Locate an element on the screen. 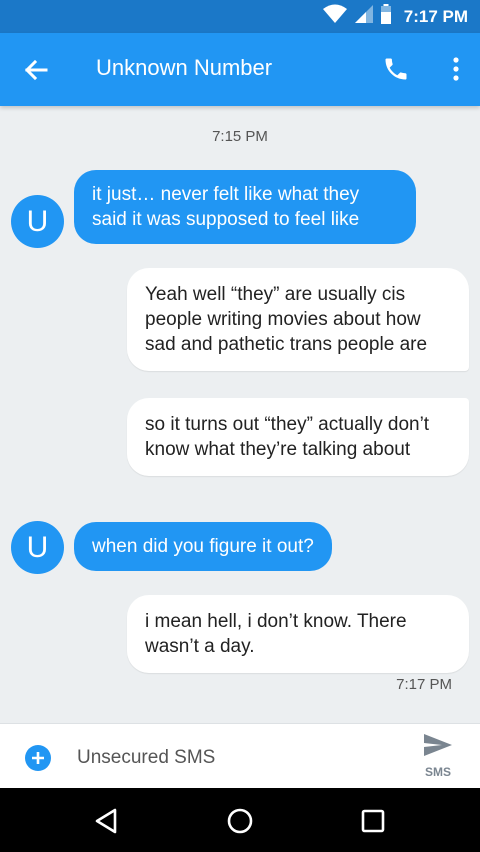  signal-icon is located at coordinates (364, 16).